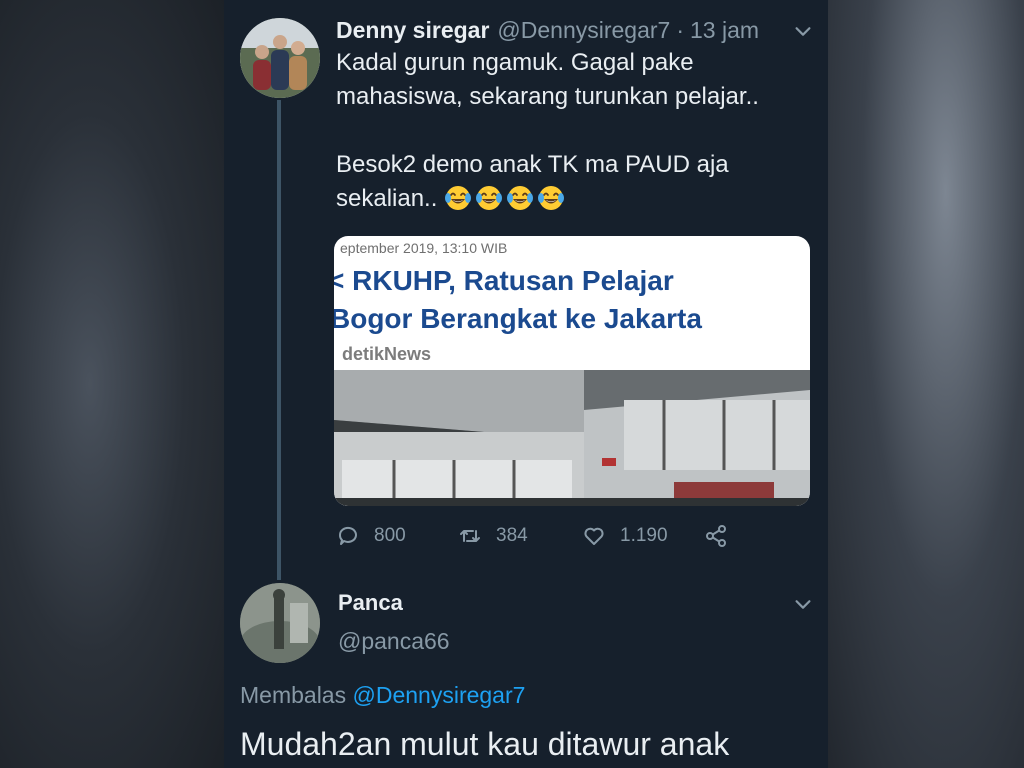  I want to click on tweet-text-line: Kadal gurun ngamuk. Gagal pake, so click(515, 62).